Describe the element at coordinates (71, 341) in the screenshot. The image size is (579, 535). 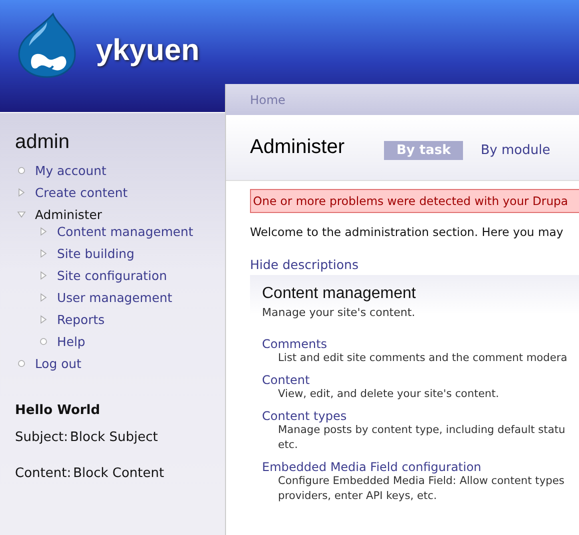
I see `menu-link: Help` at that location.